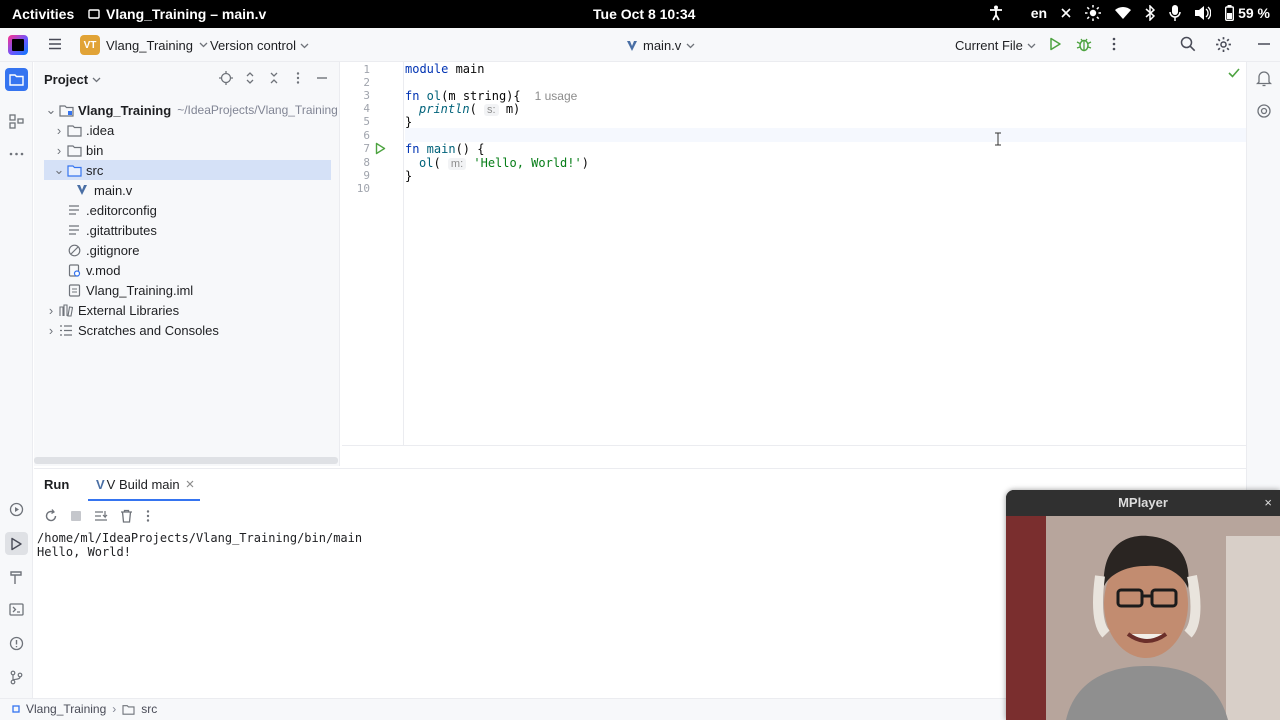 Image resolution: width=1280 pixels, height=720 pixels. What do you see at coordinates (43, 14) in the screenshot?
I see `activities-button: Activities` at bounding box center [43, 14].